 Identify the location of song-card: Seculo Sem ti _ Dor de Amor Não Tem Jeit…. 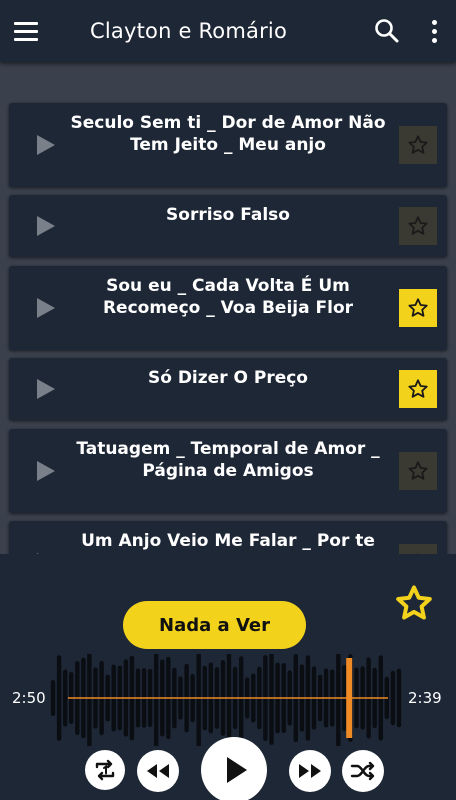
(228, 145).